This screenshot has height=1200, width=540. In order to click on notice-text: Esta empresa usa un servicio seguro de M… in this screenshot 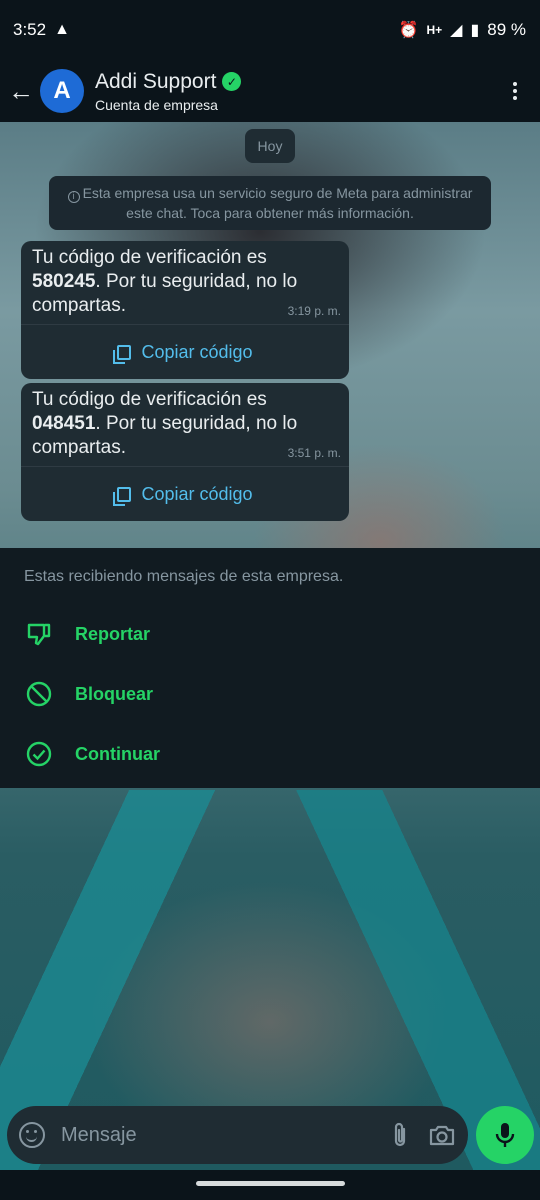, I will do `click(277, 203)`.